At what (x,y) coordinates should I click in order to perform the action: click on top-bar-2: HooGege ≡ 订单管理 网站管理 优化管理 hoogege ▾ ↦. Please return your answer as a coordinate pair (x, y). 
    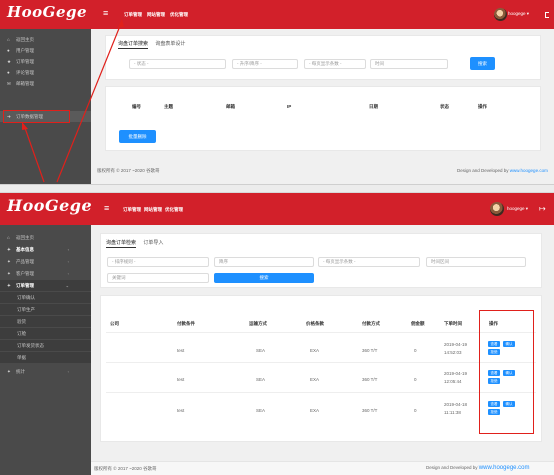
    Looking at the image, I should click on (277, 209).